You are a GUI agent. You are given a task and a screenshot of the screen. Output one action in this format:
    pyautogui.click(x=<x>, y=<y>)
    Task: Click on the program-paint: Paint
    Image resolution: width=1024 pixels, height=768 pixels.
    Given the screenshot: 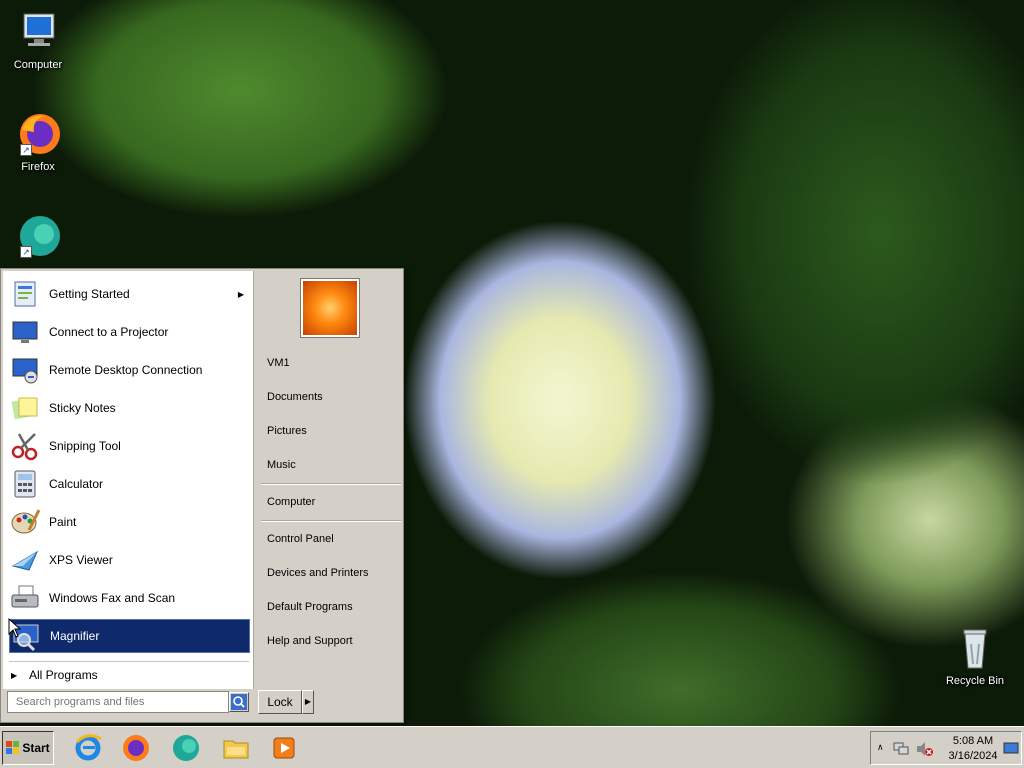 What is the action you would take?
    pyautogui.click(x=129, y=522)
    